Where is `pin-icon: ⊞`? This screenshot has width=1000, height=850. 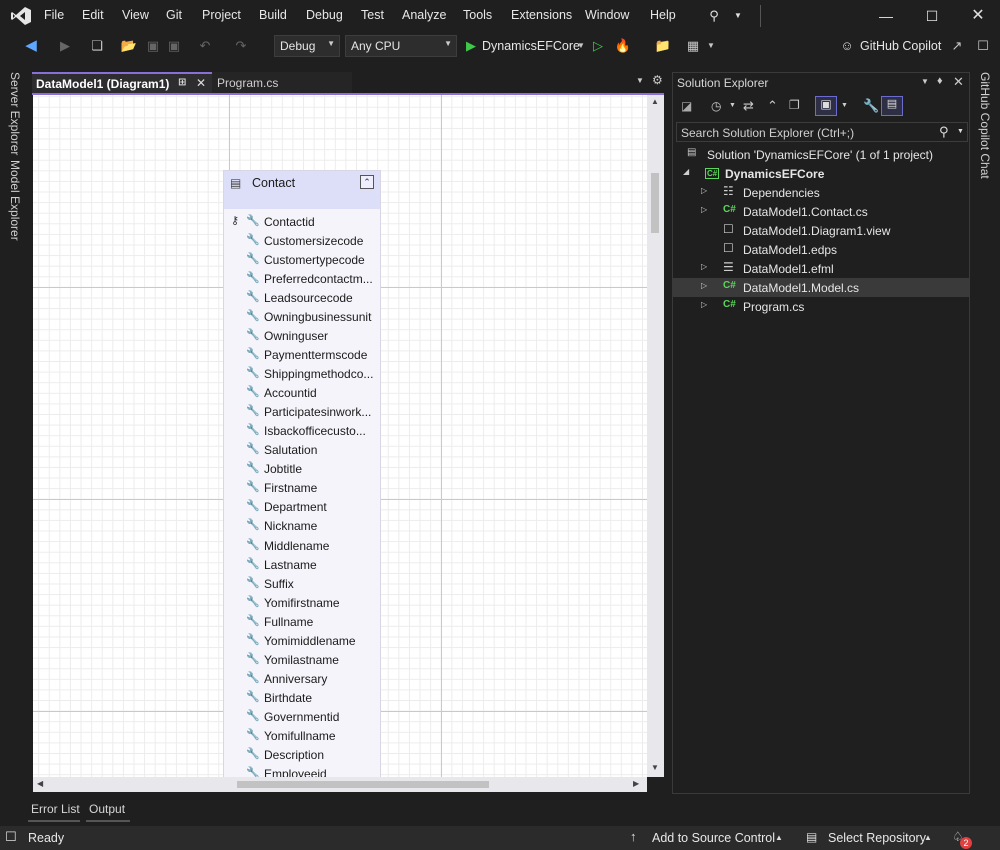
pin-icon: ⊞ is located at coordinates (182, 82).